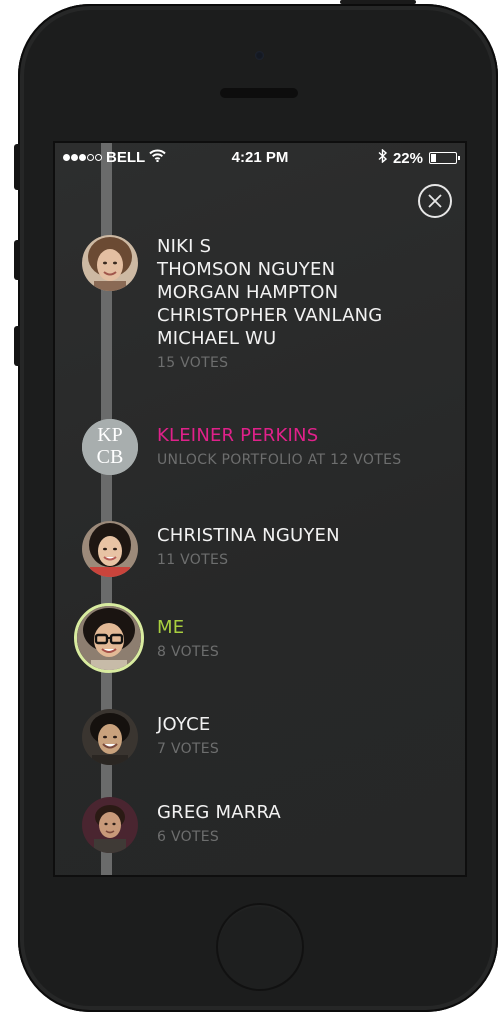 This screenshot has height=1016, width=500. What do you see at coordinates (259, 55) in the screenshot?
I see `front-camera` at bounding box center [259, 55].